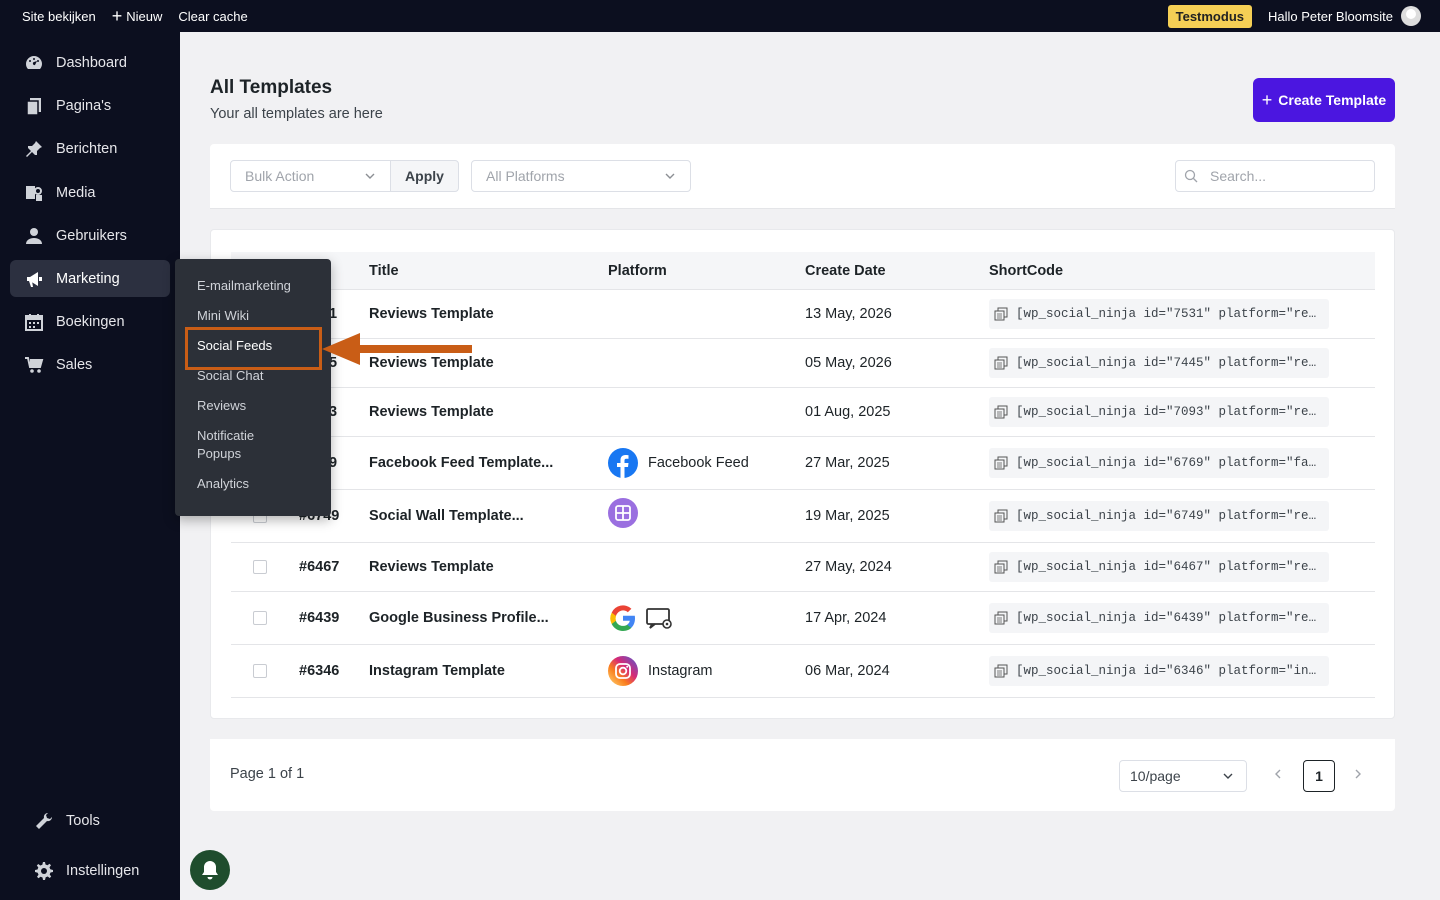 The height and width of the screenshot is (900, 1440). What do you see at coordinates (74, 364) in the screenshot?
I see `sidebar-item-label: Sales` at bounding box center [74, 364].